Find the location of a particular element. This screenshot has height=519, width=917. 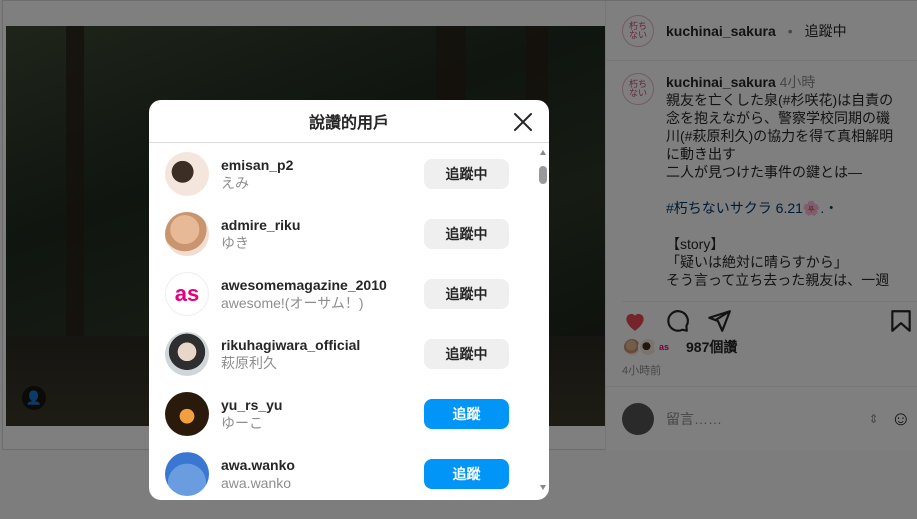

username: emisan_p2 is located at coordinates (322, 165).